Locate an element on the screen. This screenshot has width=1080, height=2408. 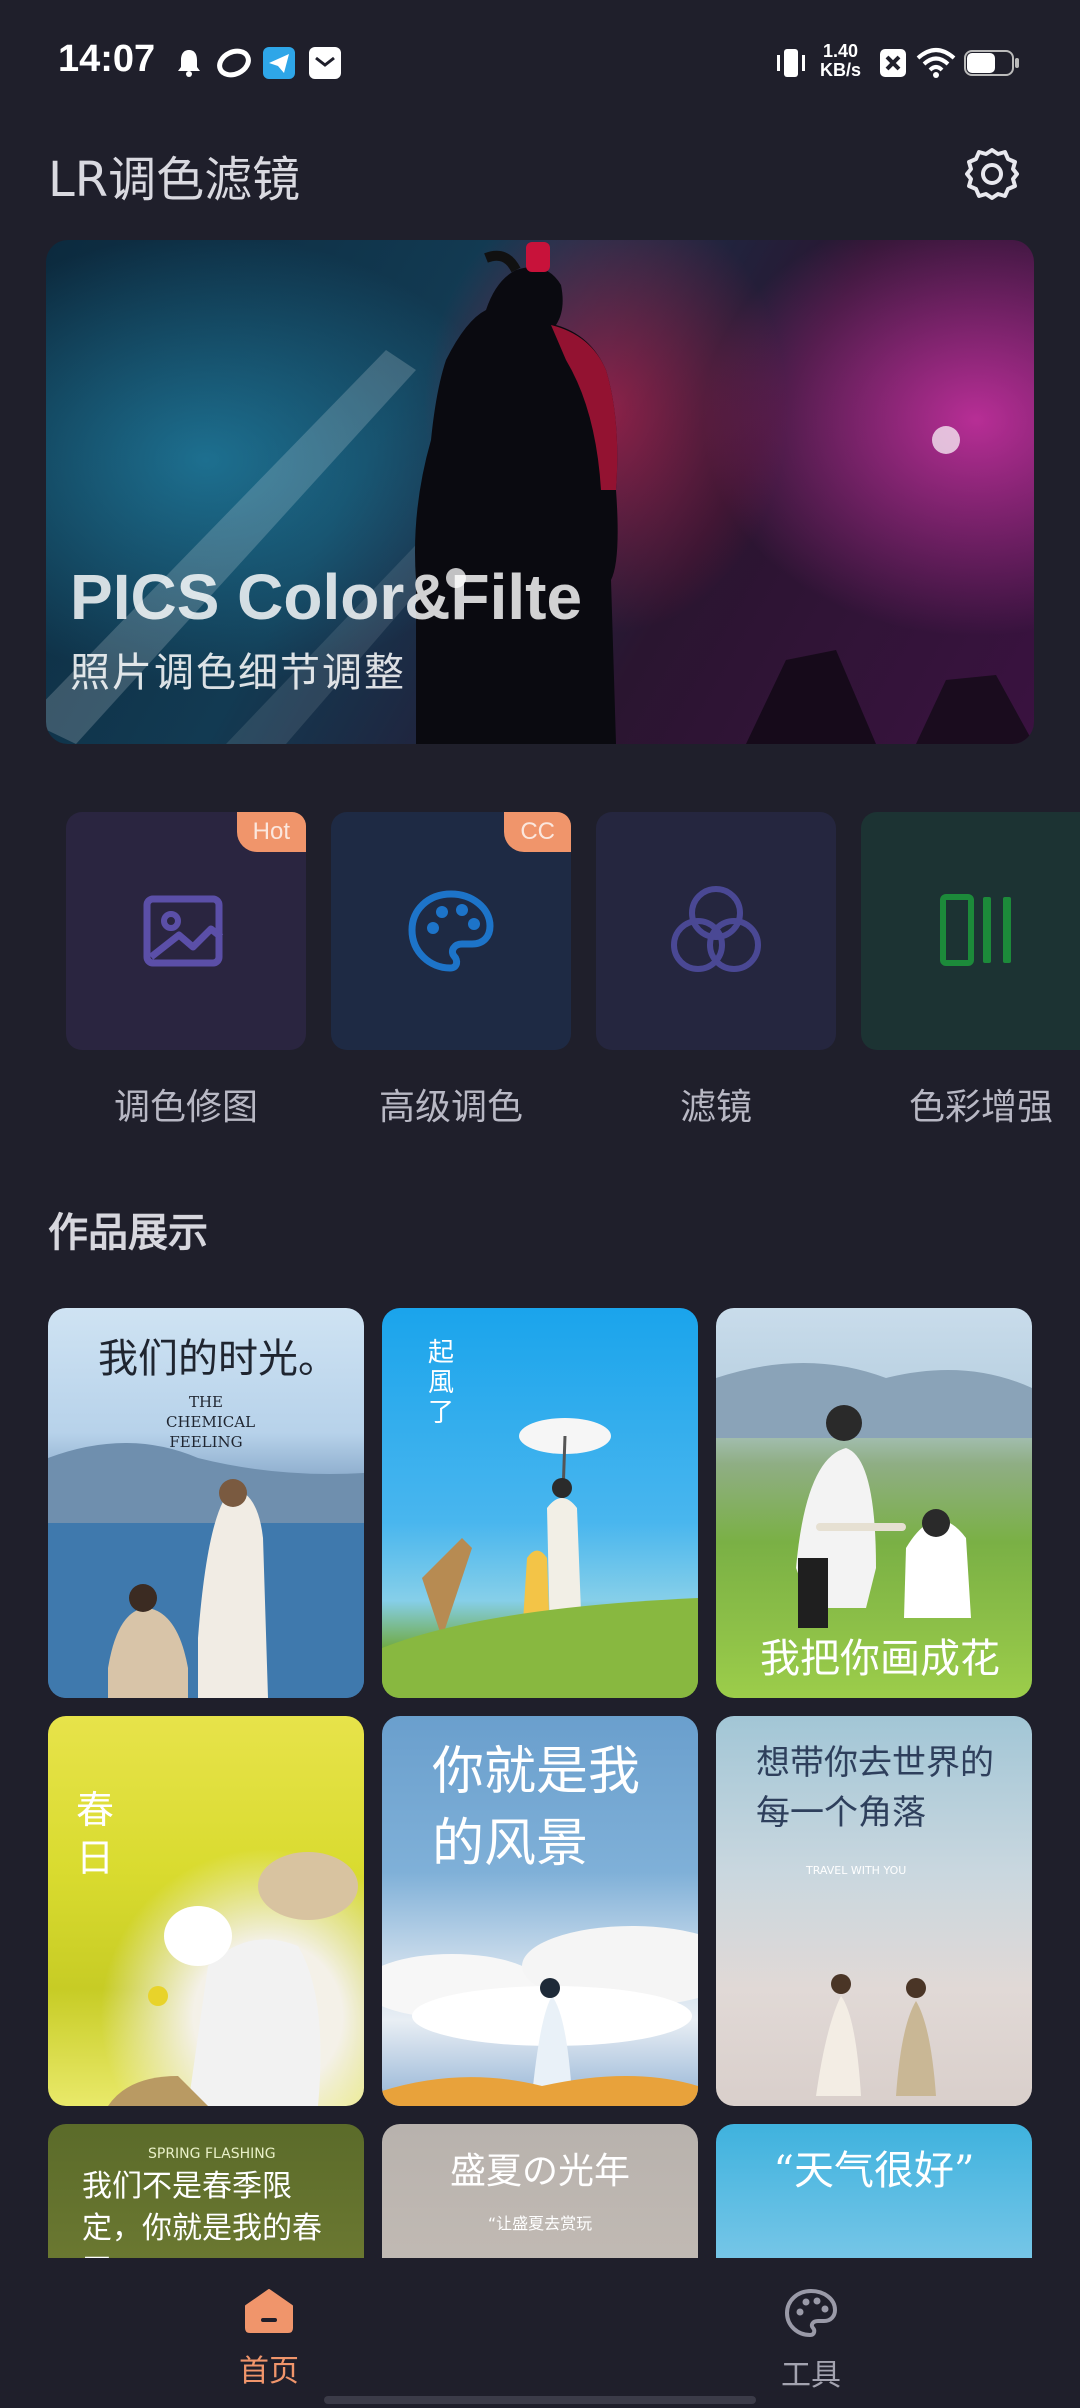
tool-color-enhance: 色彩增强 is located at coordinates (970, 971).